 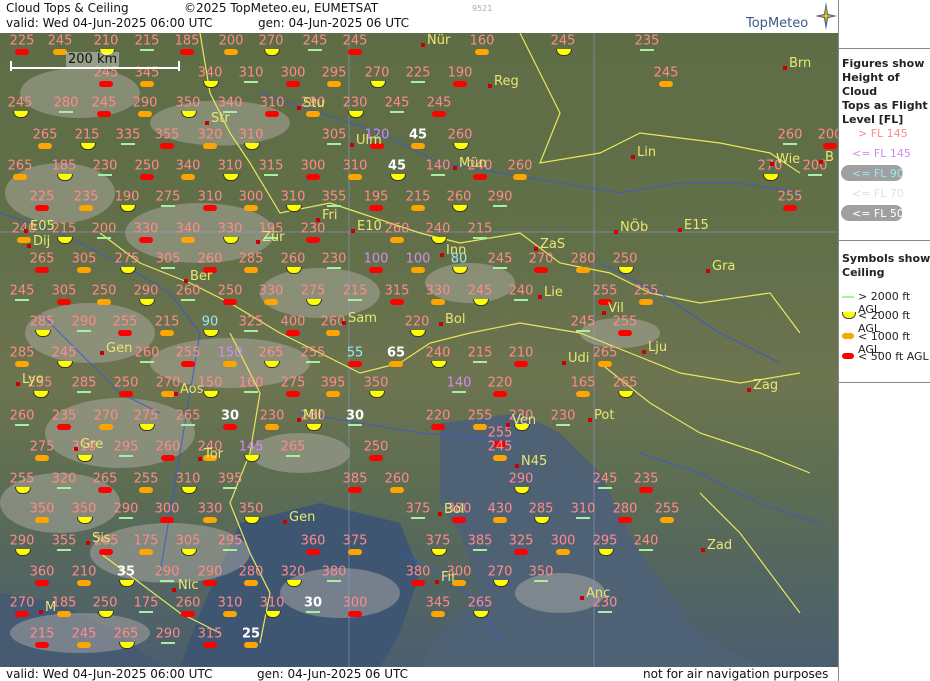 I want to click on map-title: Cloud Tops & Ceiling, so click(x=67, y=8).